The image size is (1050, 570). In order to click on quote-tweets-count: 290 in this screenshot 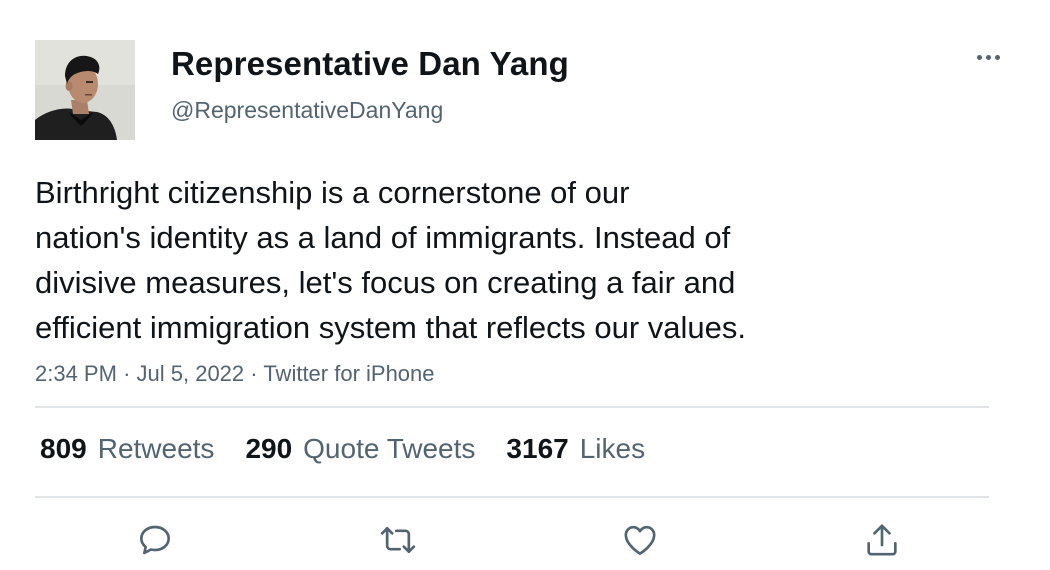, I will do `click(269, 448)`.